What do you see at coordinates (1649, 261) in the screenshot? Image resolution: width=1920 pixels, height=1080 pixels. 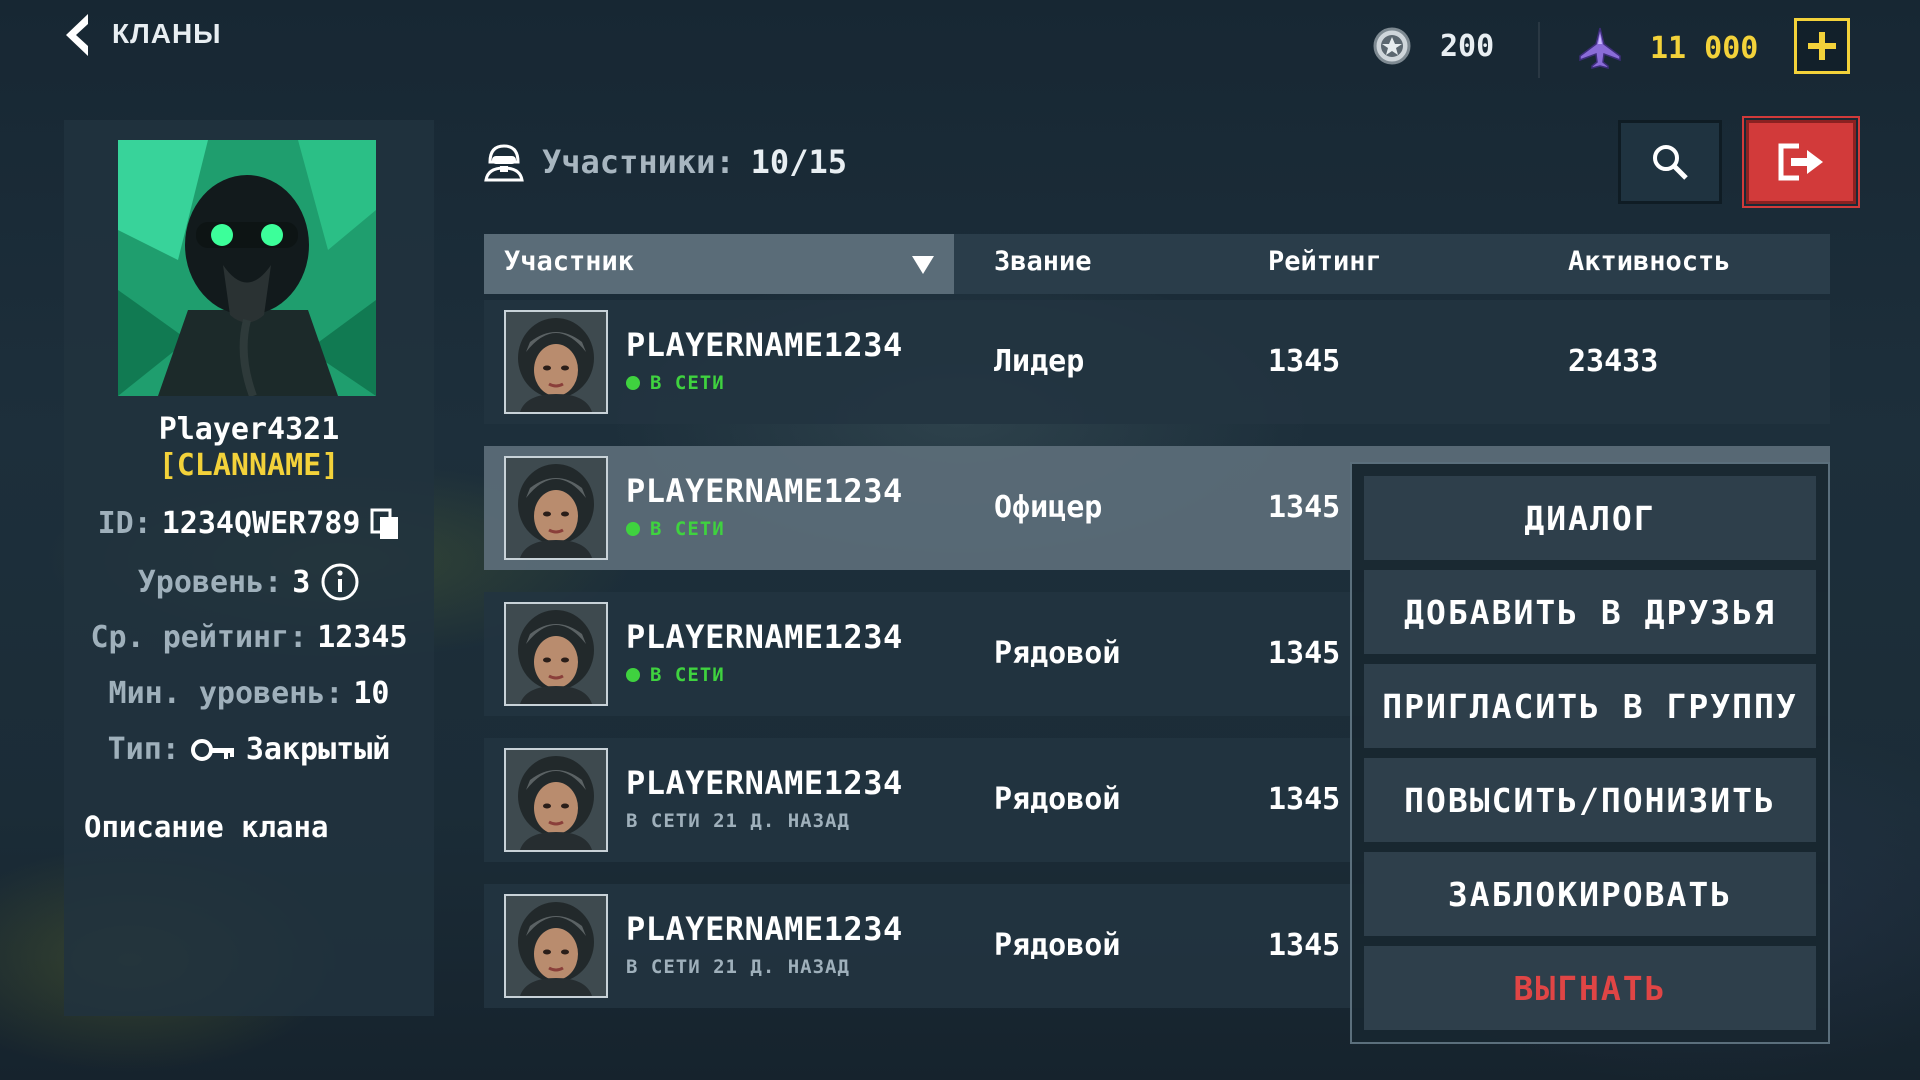 I see `column-activity: Активность` at bounding box center [1649, 261].